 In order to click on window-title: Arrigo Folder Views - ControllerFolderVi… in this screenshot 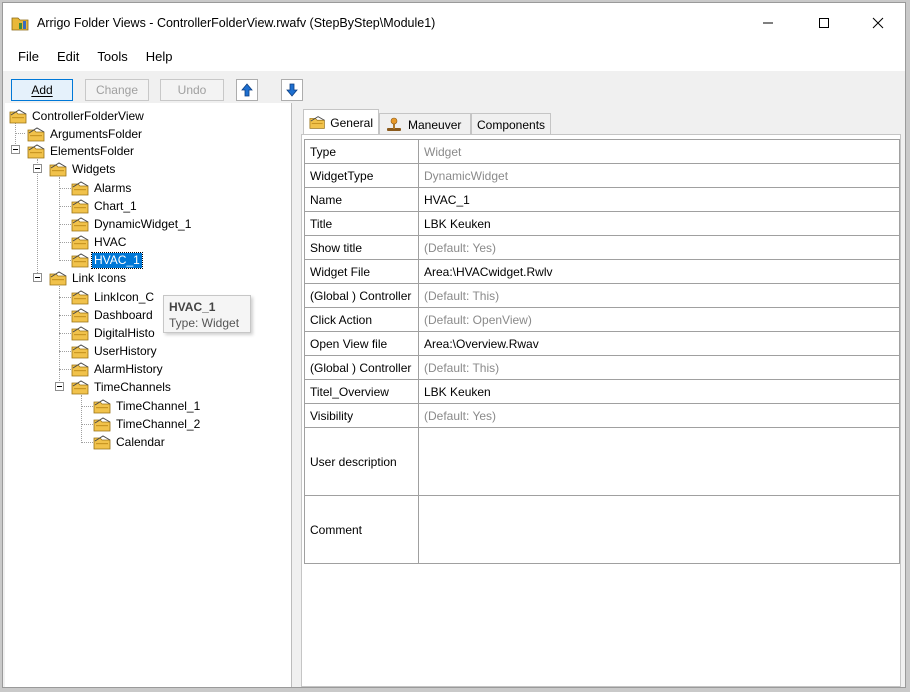, I will do `click(236, 23)`.